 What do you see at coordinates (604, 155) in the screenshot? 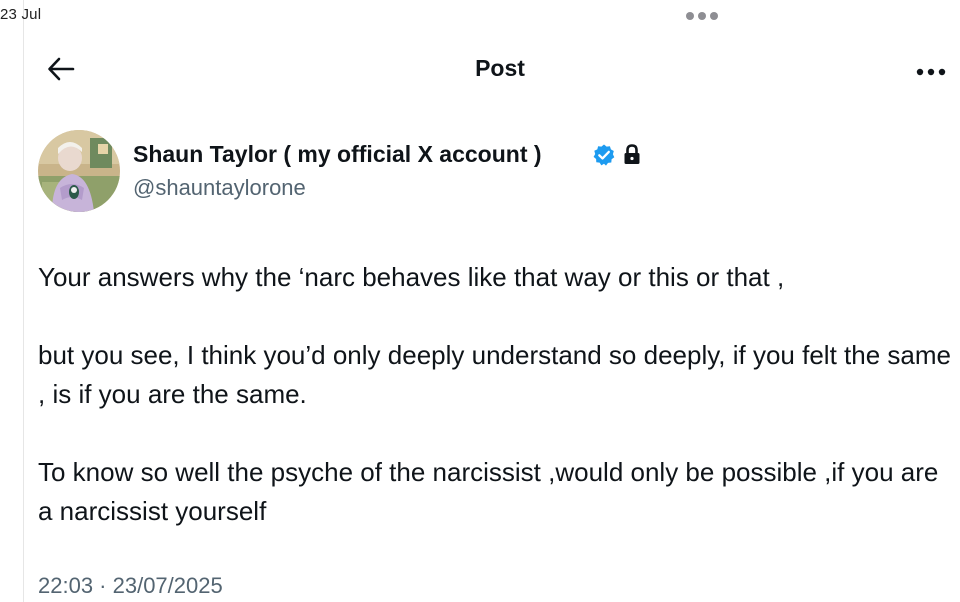
I see `verified-badge-icon` at bounding box center [604, 155].